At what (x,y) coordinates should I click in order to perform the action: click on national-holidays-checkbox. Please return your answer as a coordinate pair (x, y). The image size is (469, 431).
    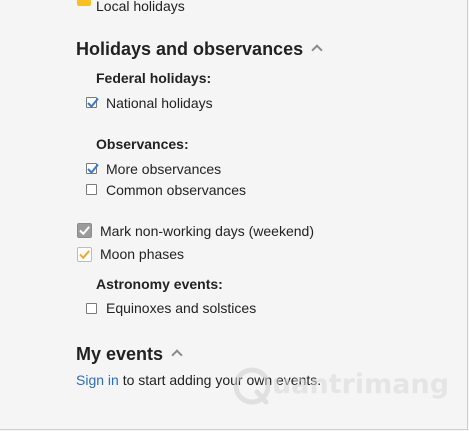
    Looking at the image, I should click on (92, 102).